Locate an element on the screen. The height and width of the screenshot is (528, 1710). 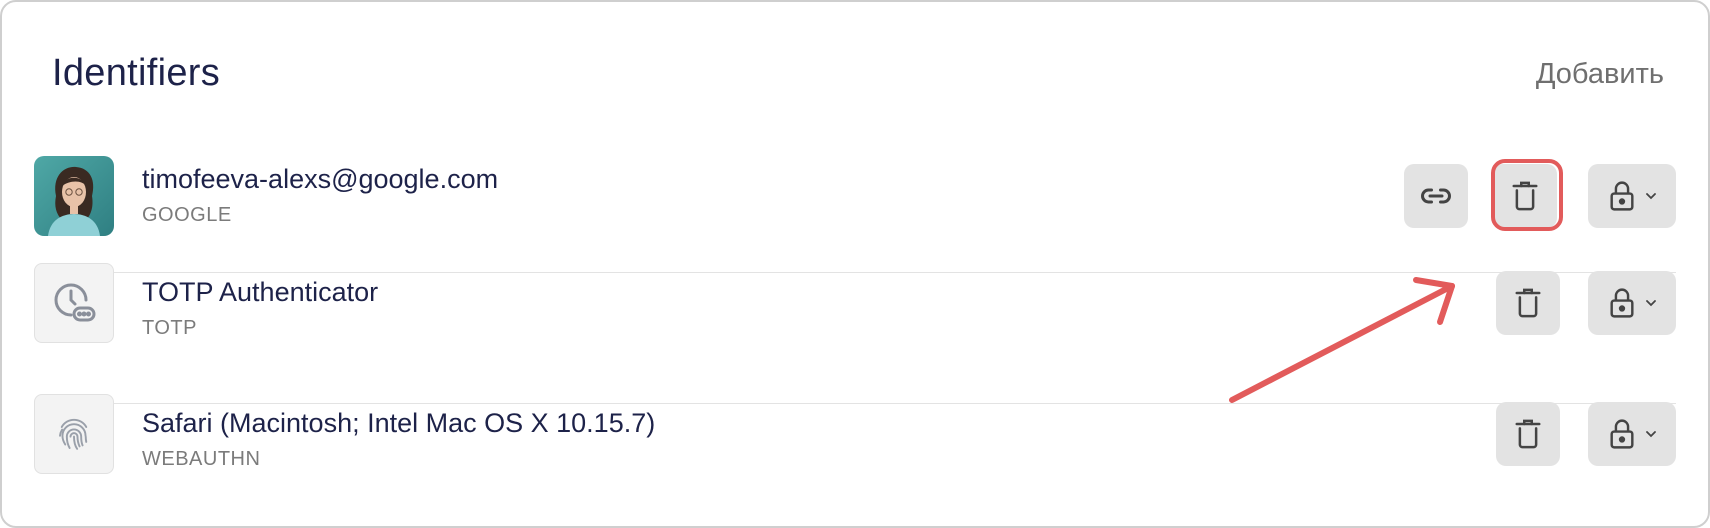
link-button is located at coordinates (1436, 196).